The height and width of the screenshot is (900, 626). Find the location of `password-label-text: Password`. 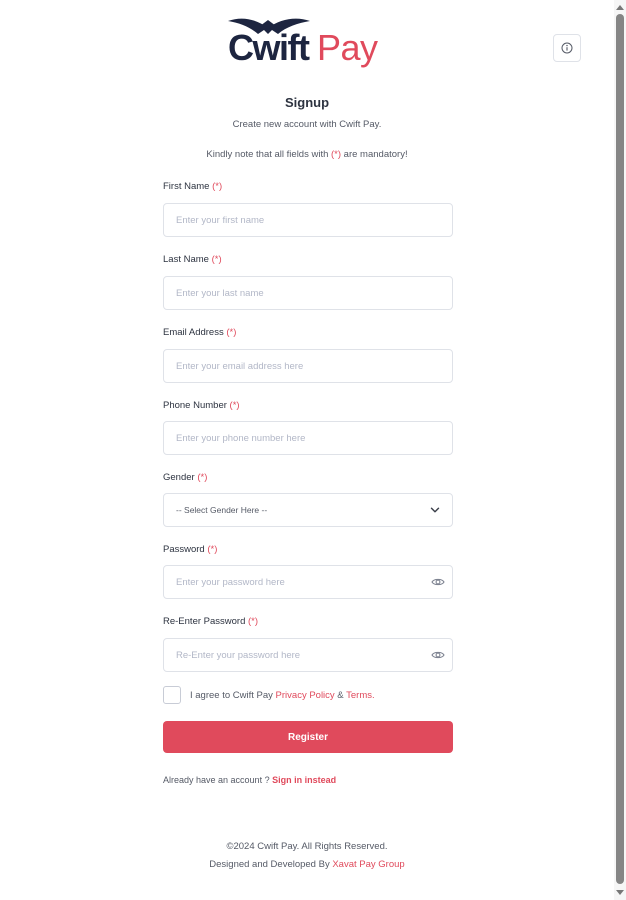

password-label-text: Password is located at coordinates (185, 549).